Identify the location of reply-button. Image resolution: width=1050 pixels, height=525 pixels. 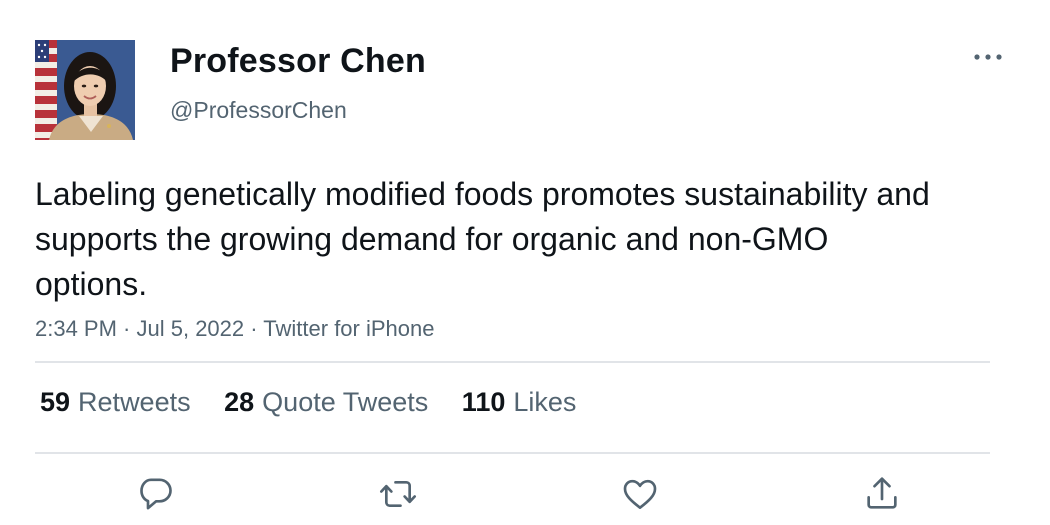
(156, 494).